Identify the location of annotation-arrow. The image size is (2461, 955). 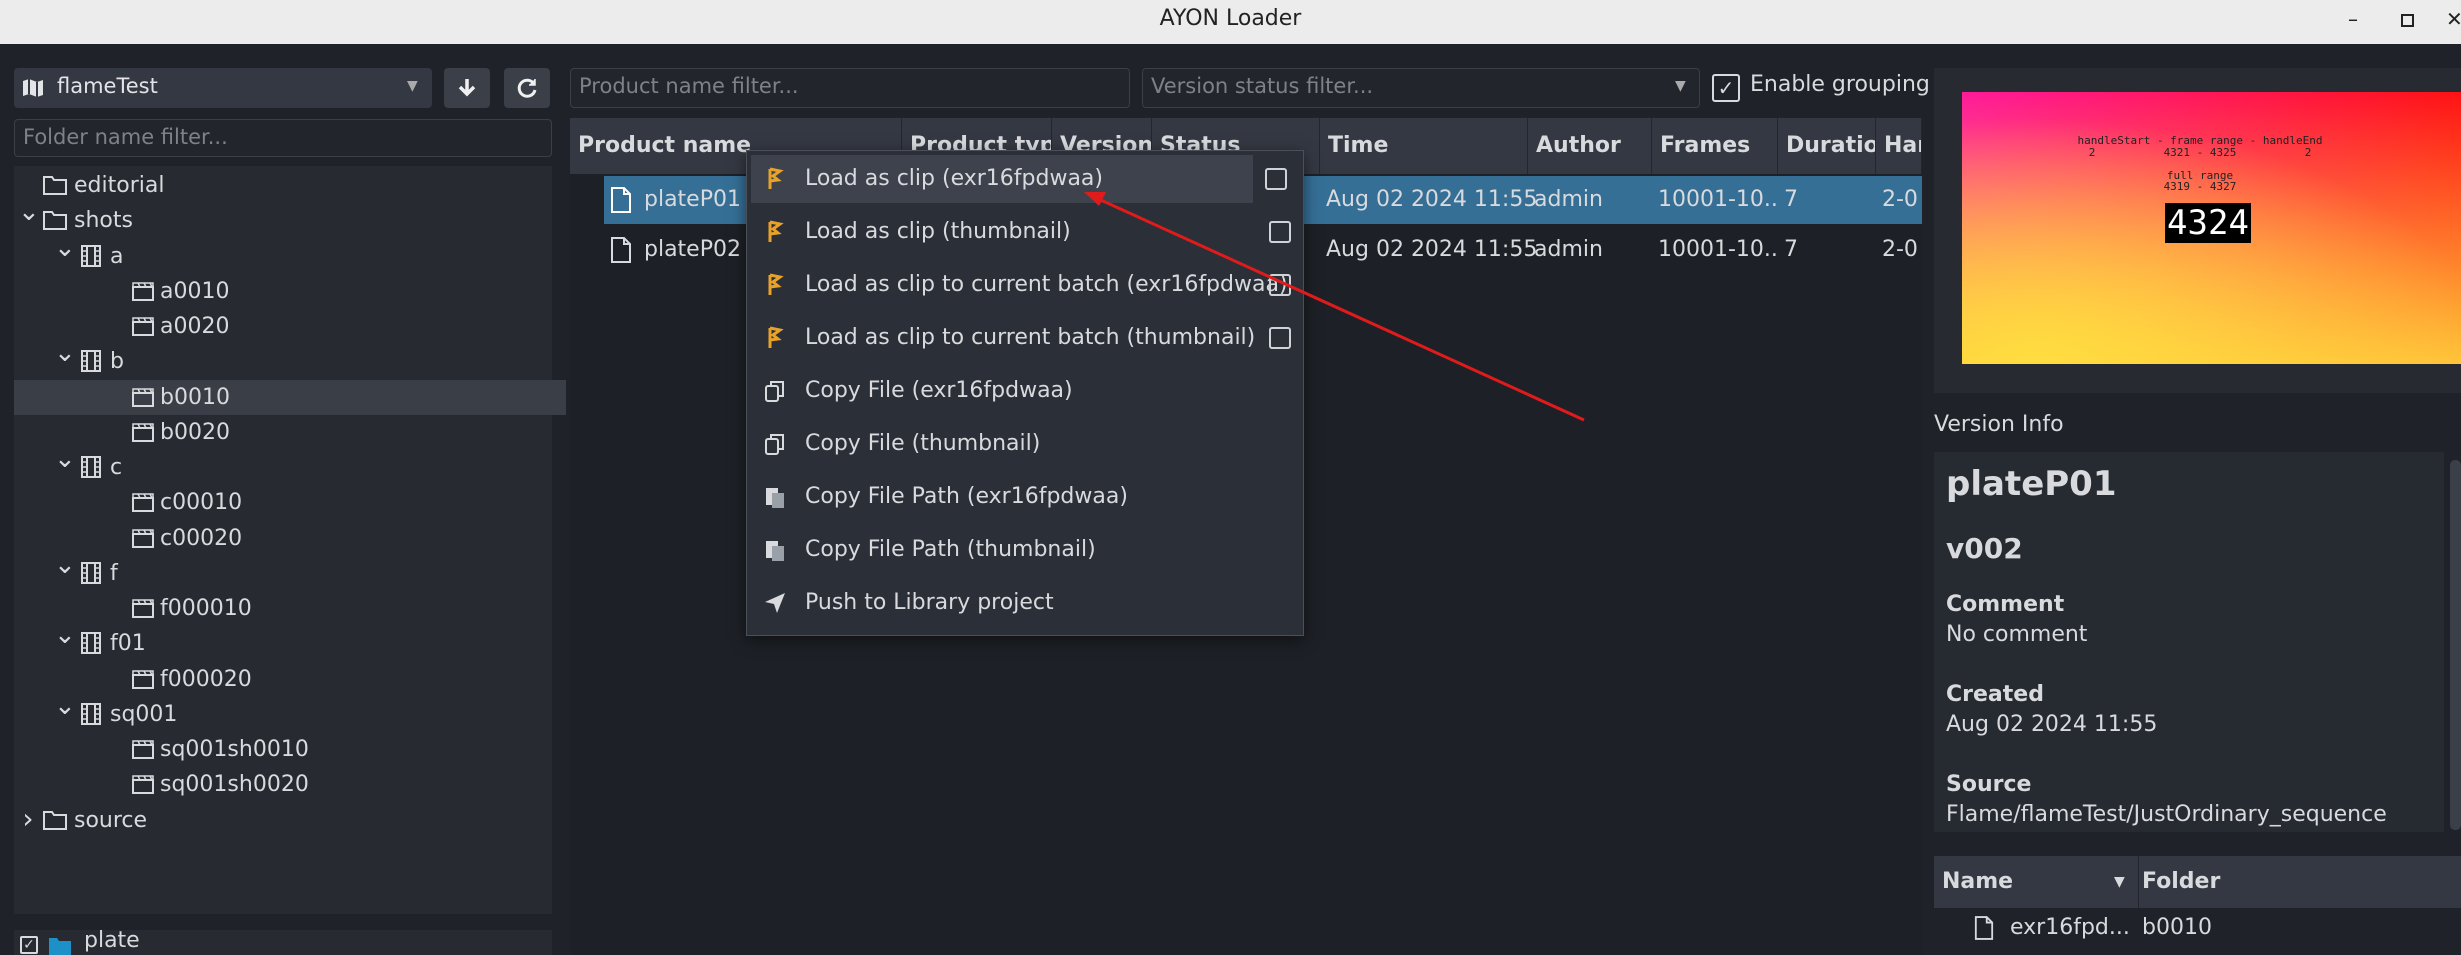
(1334, 307).